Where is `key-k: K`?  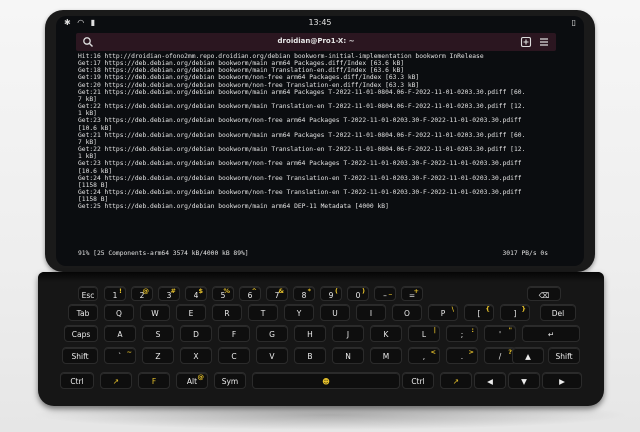
key-k: K is located at coordinates (386, 333).